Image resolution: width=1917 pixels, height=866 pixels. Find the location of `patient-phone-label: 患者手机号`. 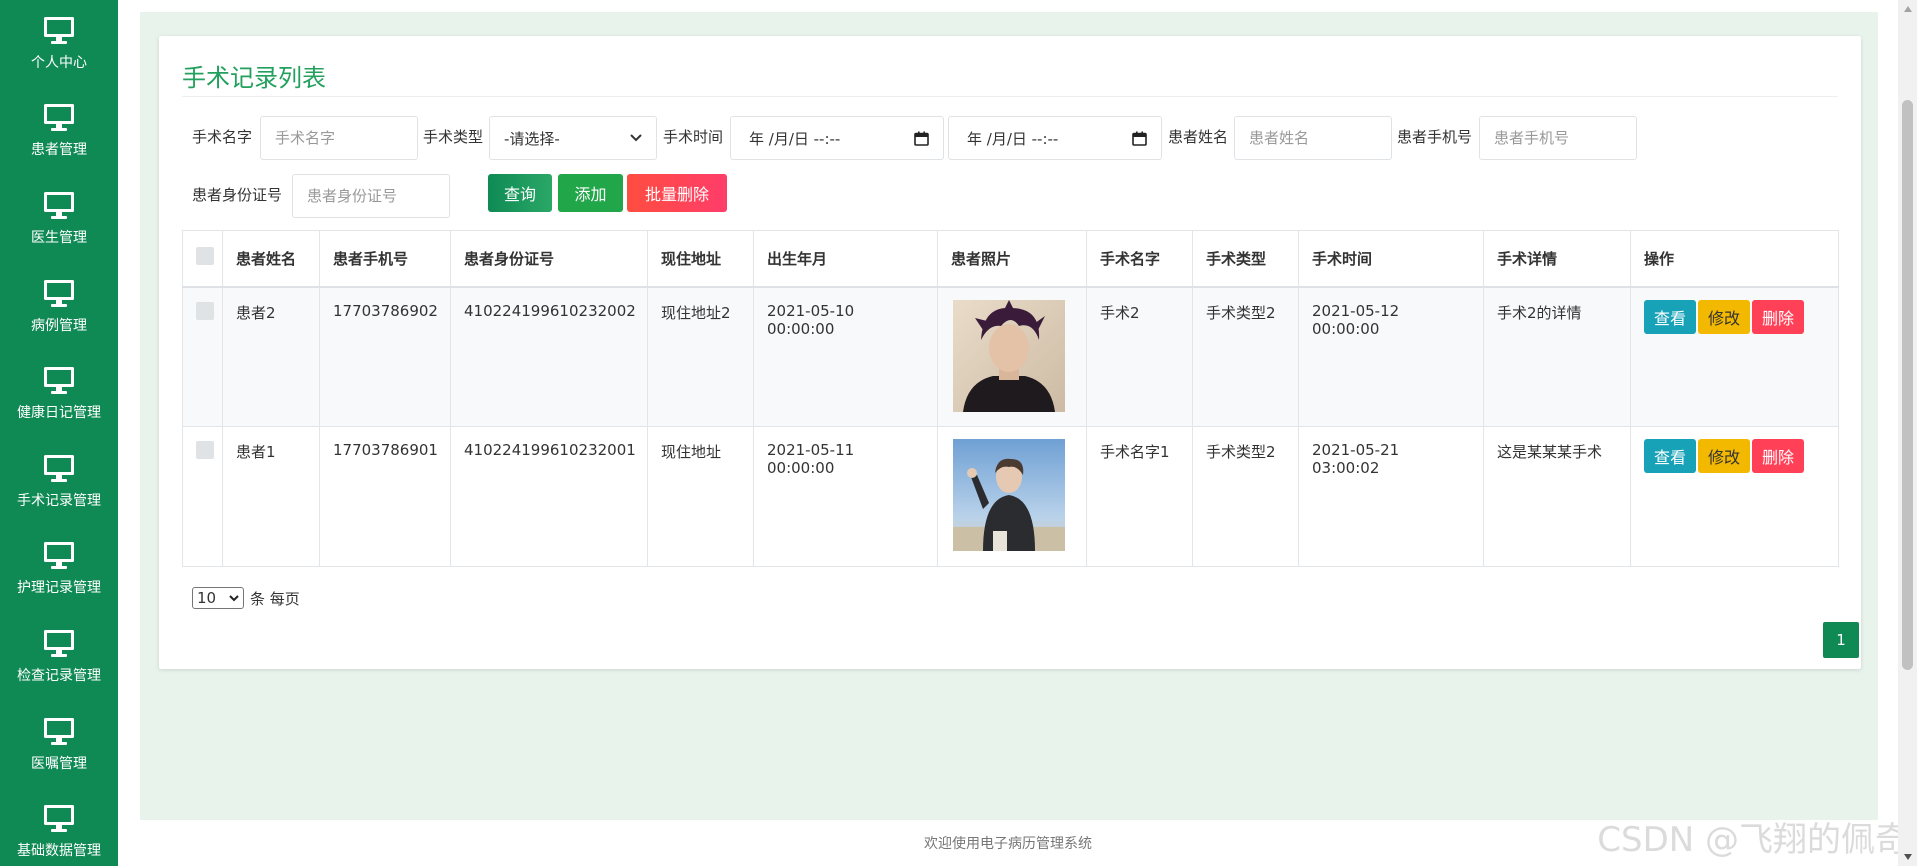

patient-phone-label: 患者手机号 is located at coordinates (1435, 137).